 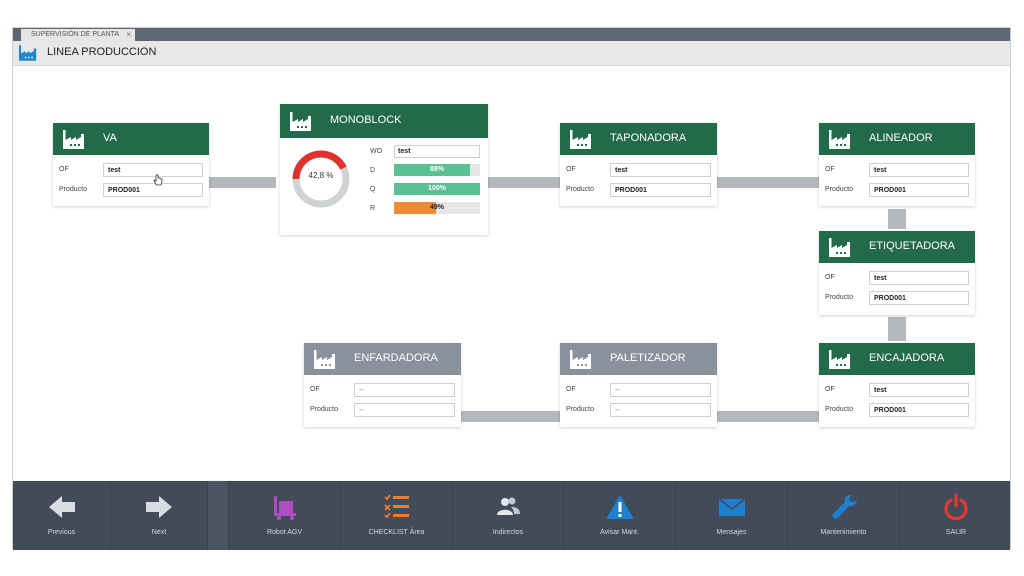 I want to click on node-title: PALETIZADOR, so click(x=648, y=358).